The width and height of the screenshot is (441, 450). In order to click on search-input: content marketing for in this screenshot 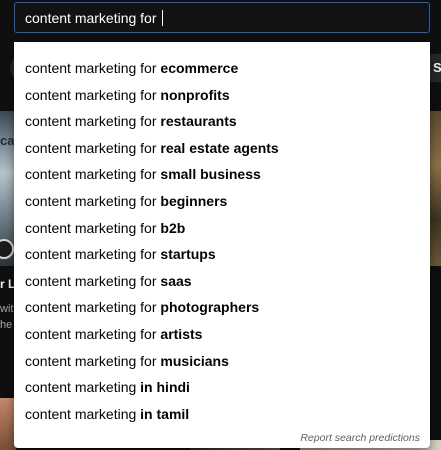, I will do `click(222, 17)`.